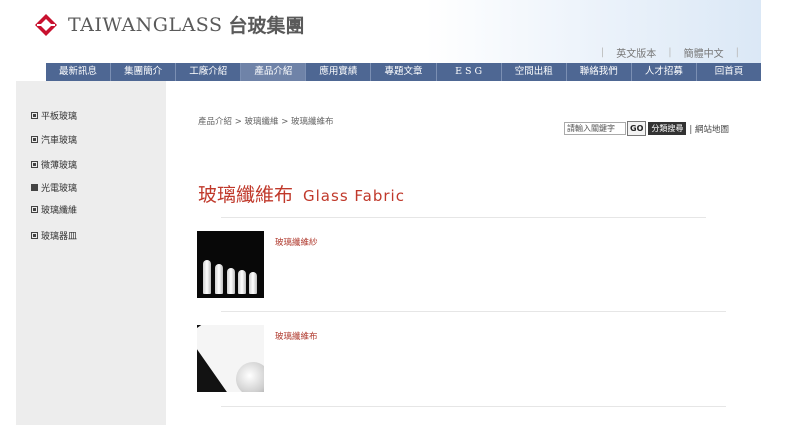 This screenshot has height=425, width=800. Describe the element at coordinates (59, 117) in the screenshot. I see `sidebar-item-label: 平板玻璃` at that location.